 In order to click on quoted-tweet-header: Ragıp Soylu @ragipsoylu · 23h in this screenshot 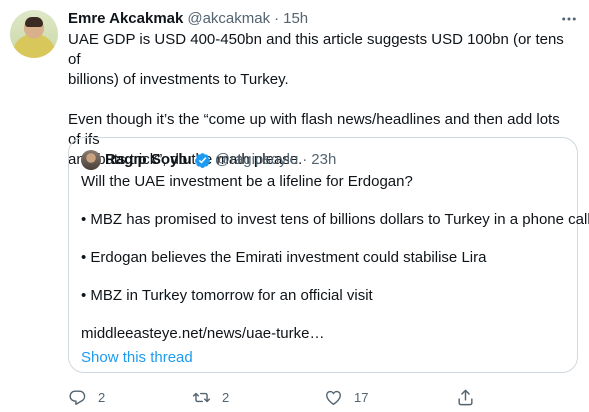, I will do `click(208, 160)`.